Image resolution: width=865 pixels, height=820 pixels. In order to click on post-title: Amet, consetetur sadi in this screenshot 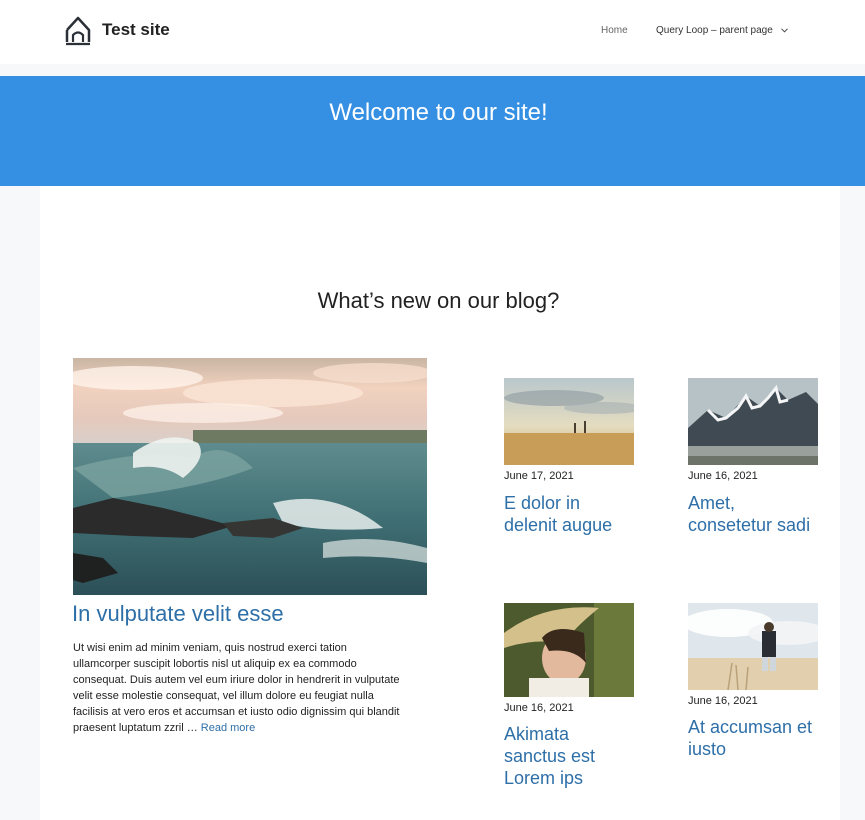, I will do `click(763, 514)`.